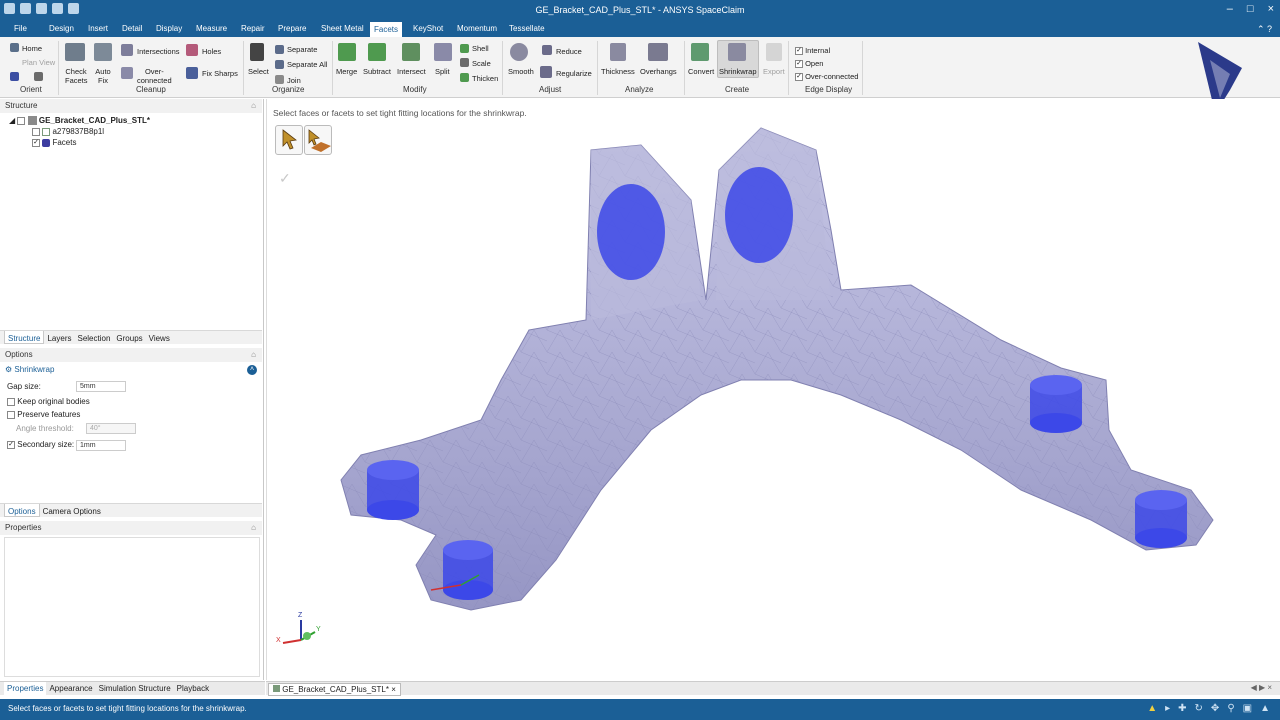 The height and width of the screenshot is (720, 1280). What do you see at coordinates (386, 29) in the screenshot?
I see `tab-facets: Facets` at bounding box center [386, 29].